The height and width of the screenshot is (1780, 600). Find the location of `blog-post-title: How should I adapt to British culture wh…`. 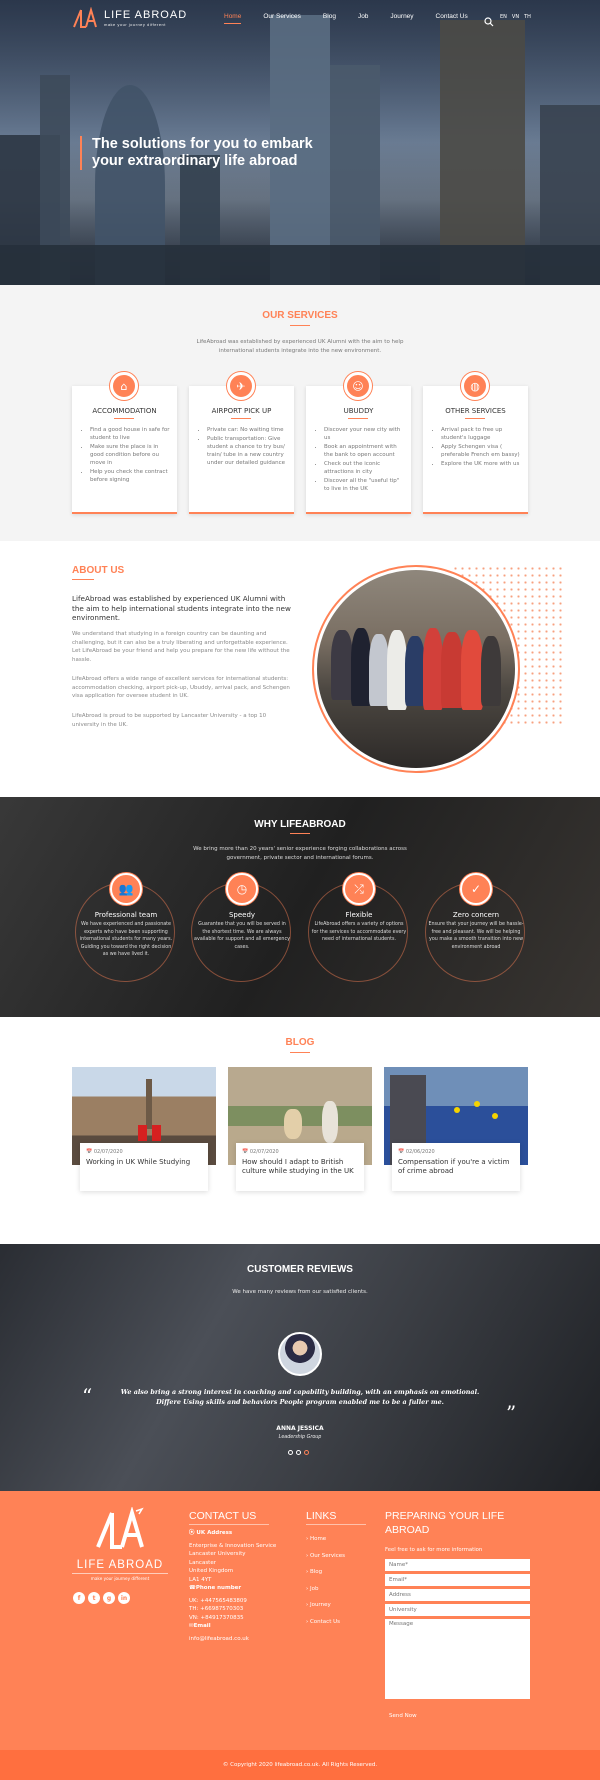

blog-post-title: How should I adapt to British culture wh… is located at coordinates (300, 1167).